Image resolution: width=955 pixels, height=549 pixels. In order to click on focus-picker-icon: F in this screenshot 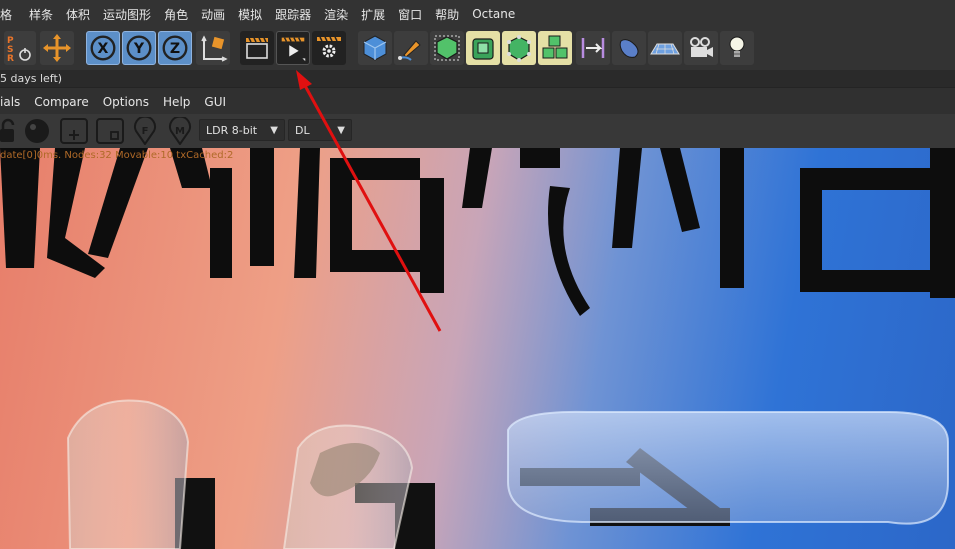, I will do `click(145, 130)`.